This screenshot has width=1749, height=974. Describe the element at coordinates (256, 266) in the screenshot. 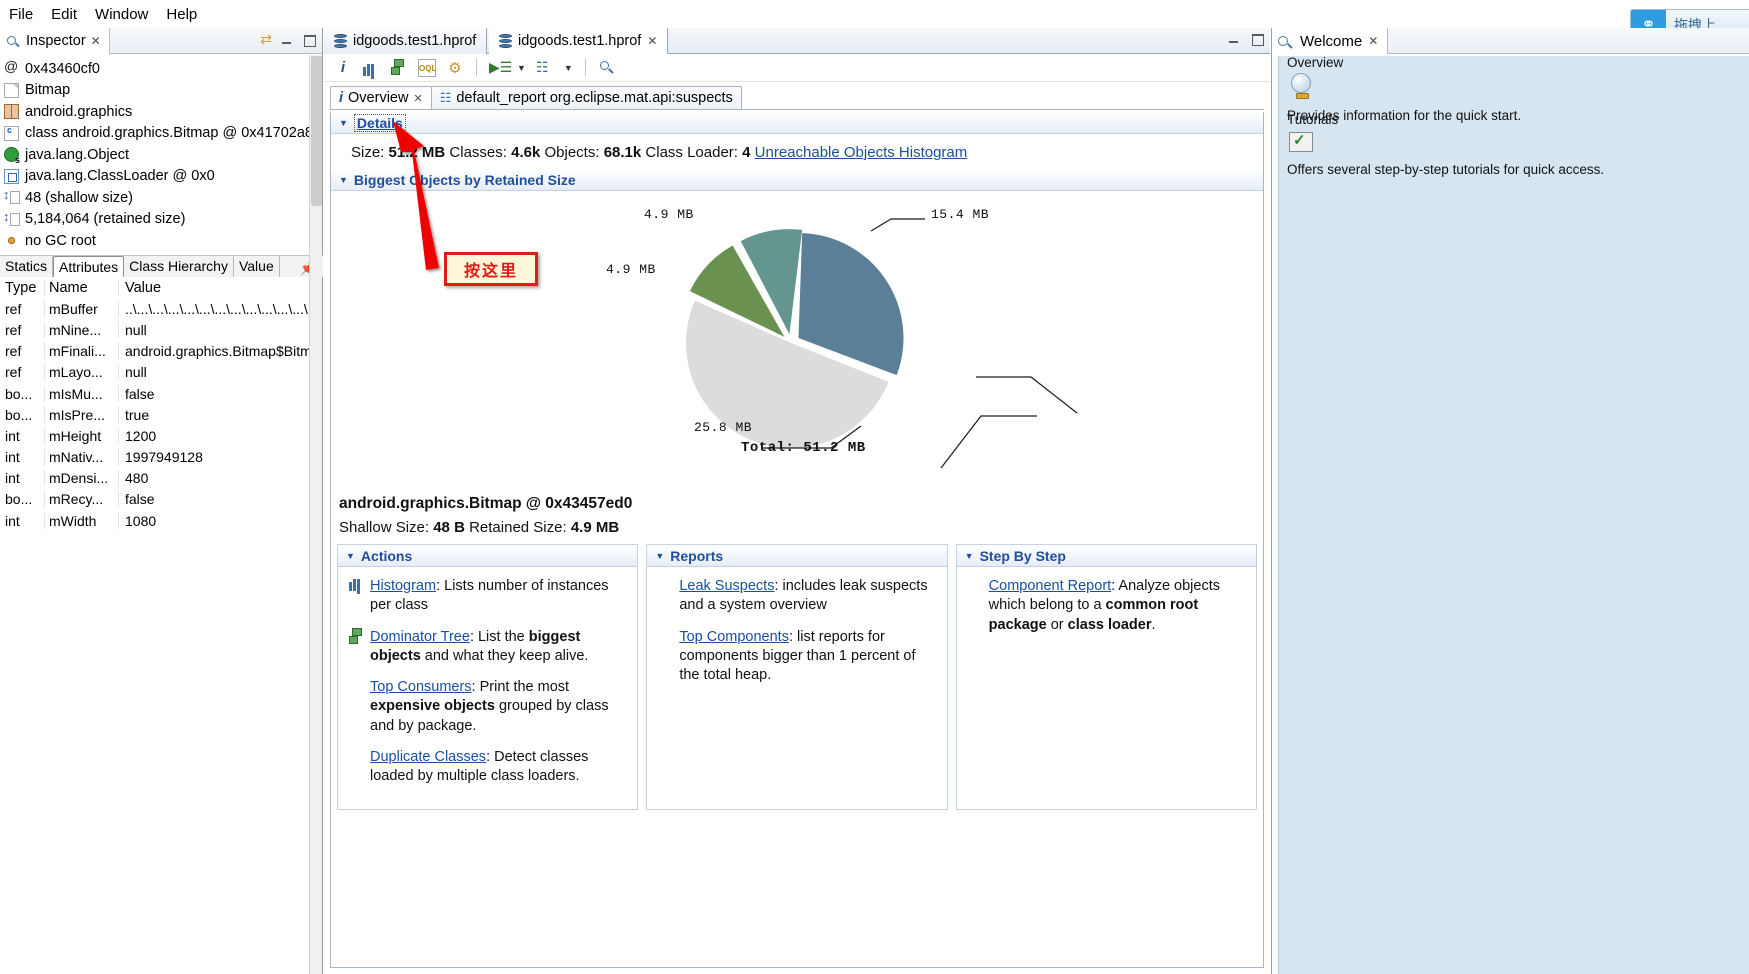

I see `tab-value: Value` at that location.